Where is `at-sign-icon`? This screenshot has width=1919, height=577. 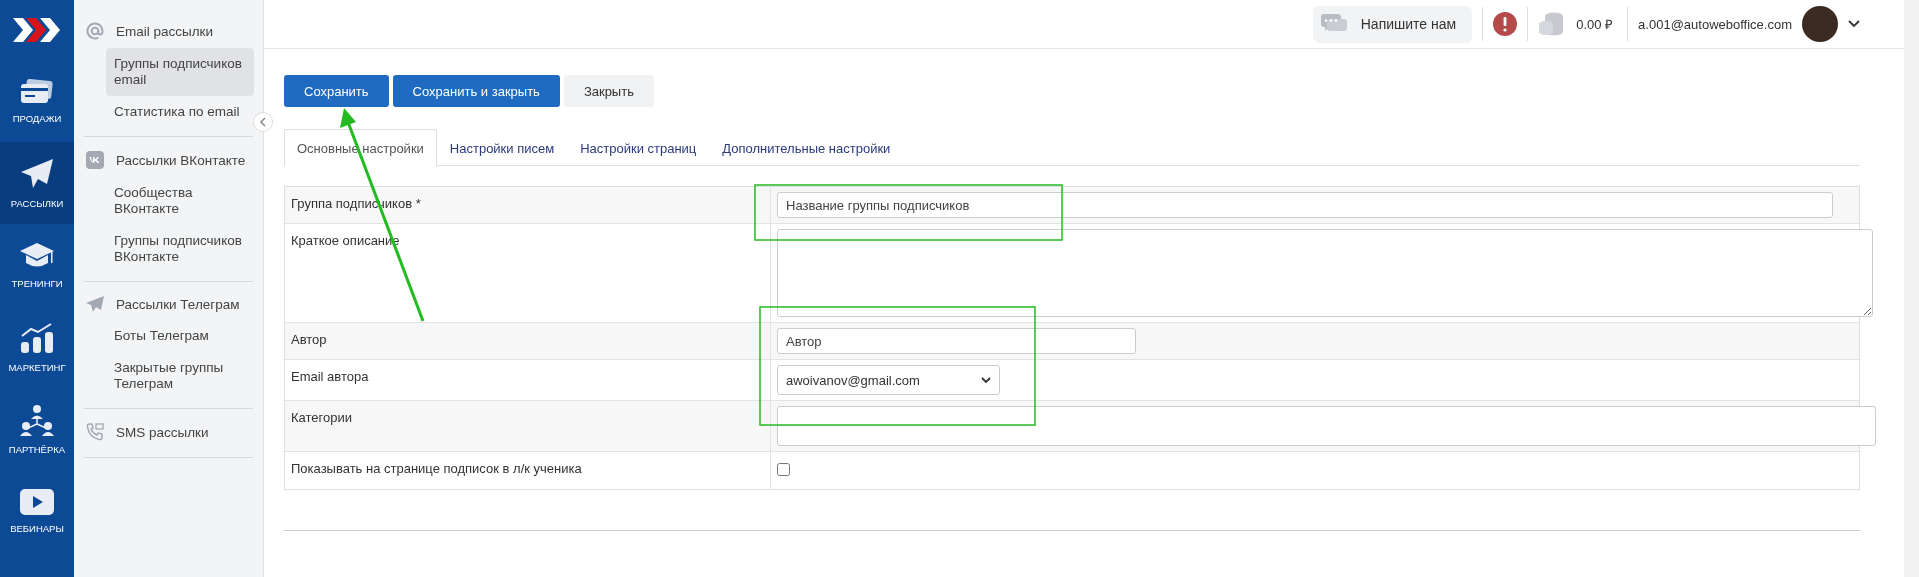
at-sign-icon is located at coordinates (95, 31).